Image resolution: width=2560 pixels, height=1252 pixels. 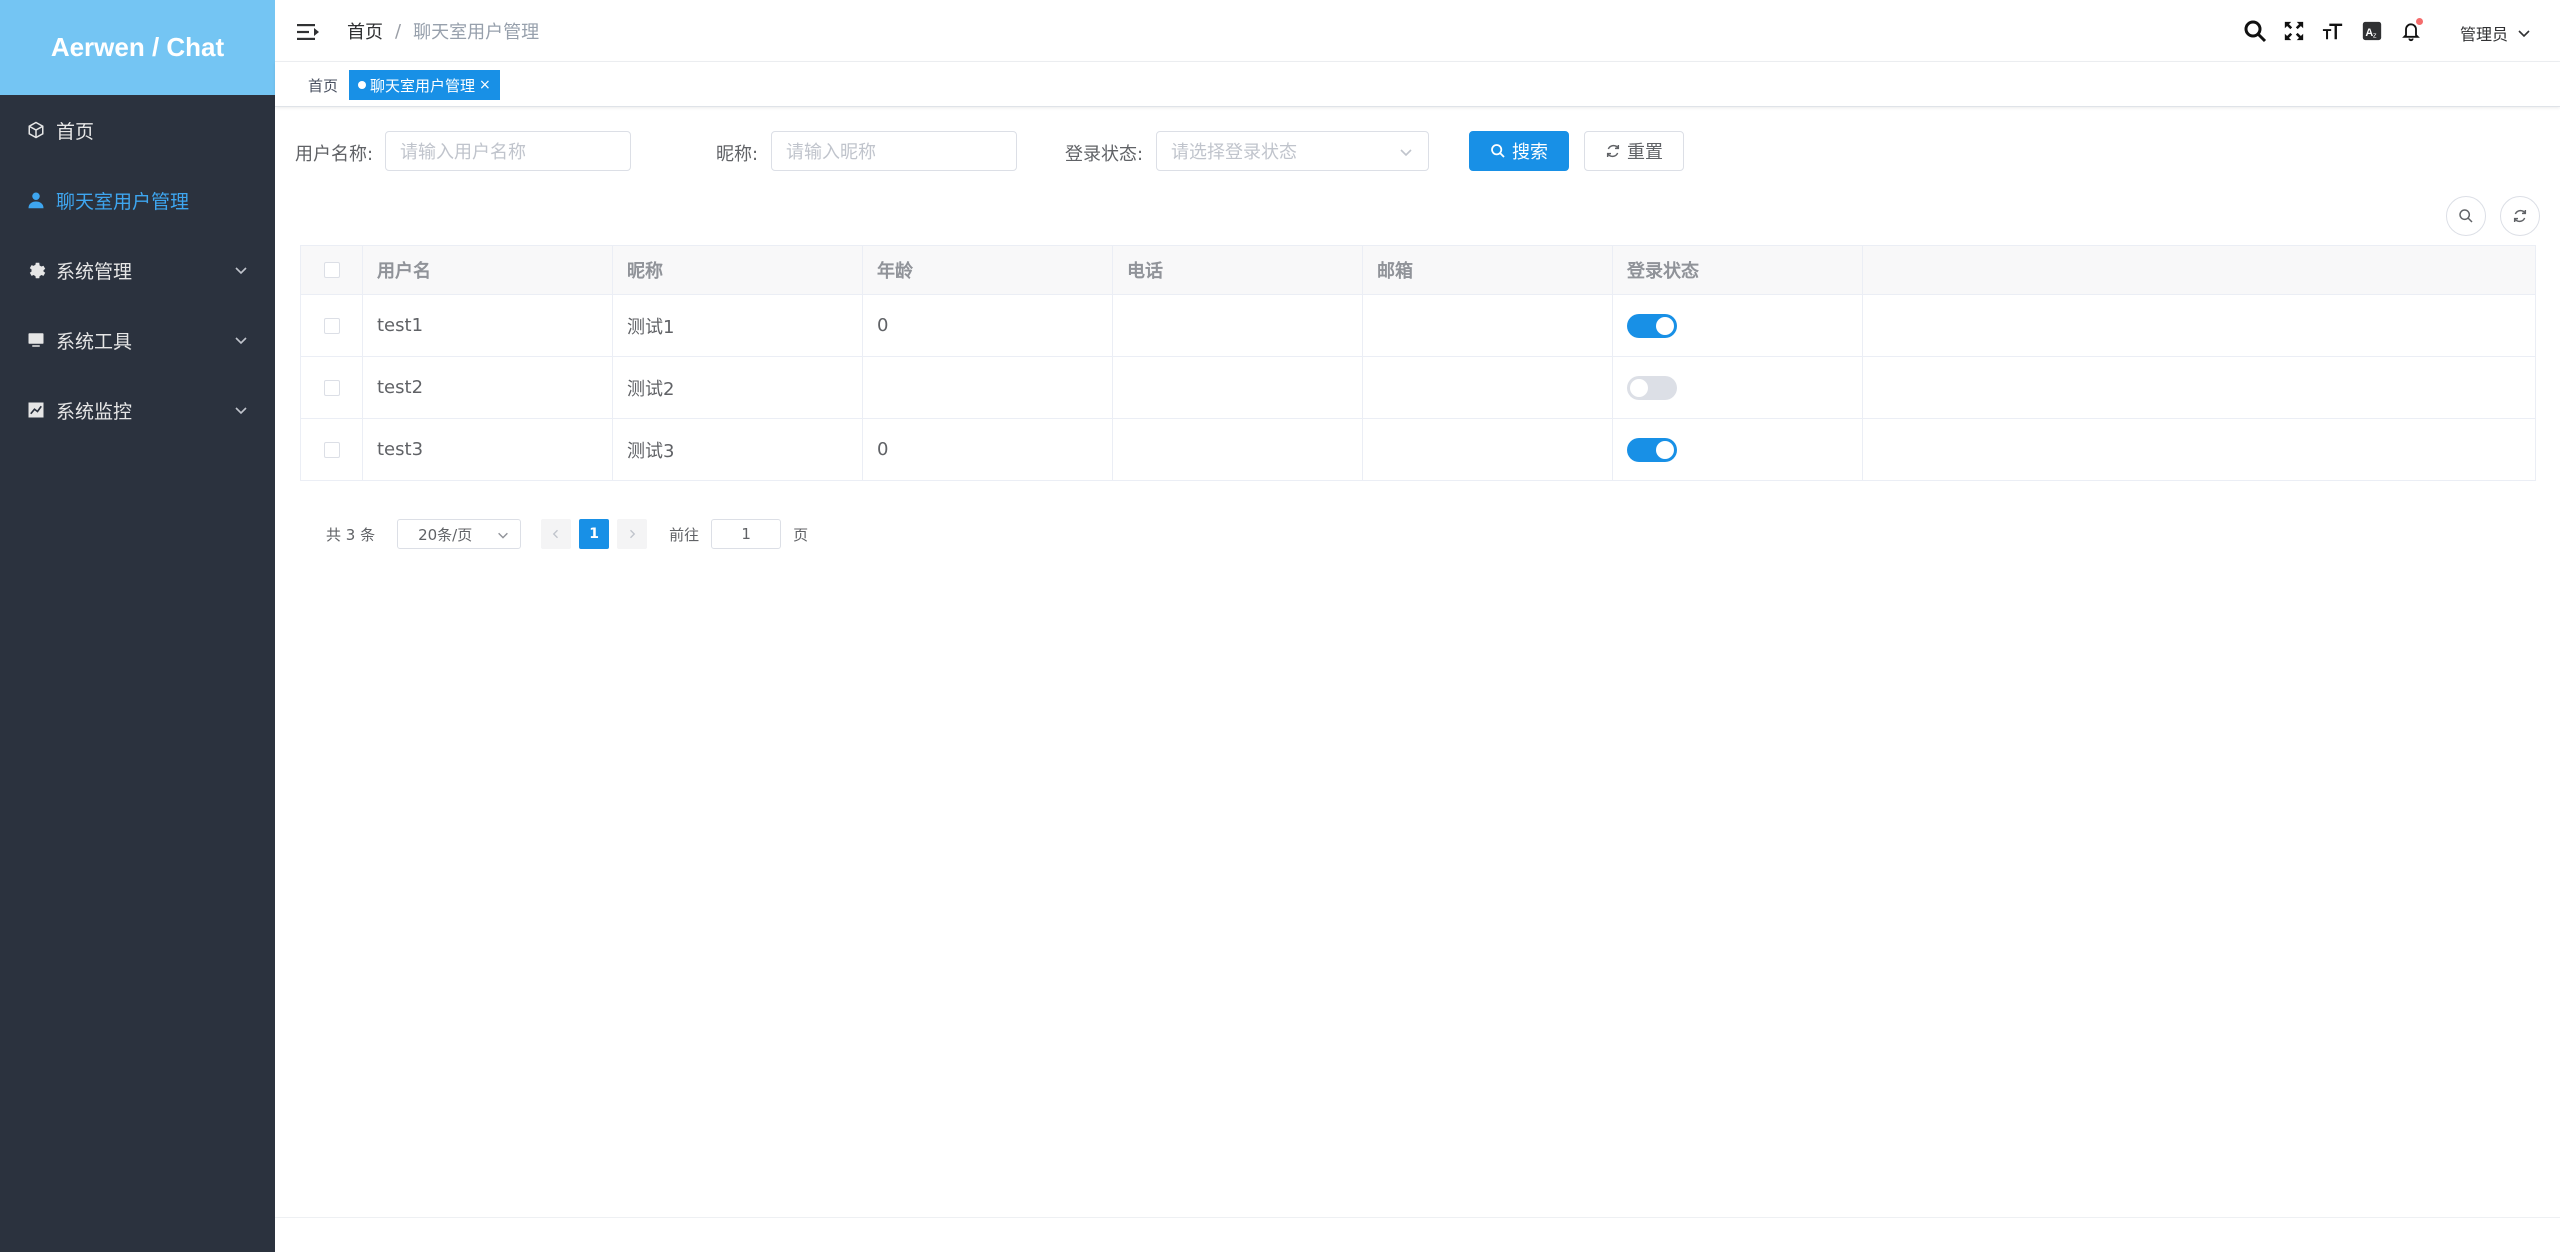 I want to click on column-header: 用户名, so click(x=488, y=270).